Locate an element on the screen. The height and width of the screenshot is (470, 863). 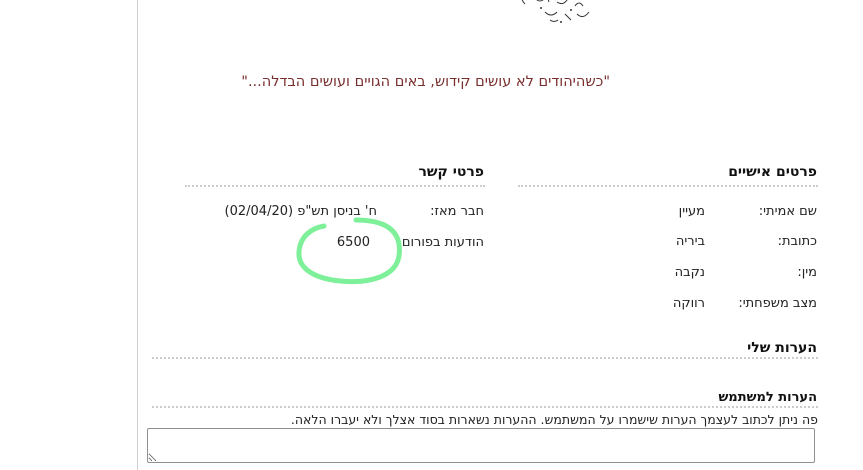
address-label: כתובת: is located at coordinates (797, 241).